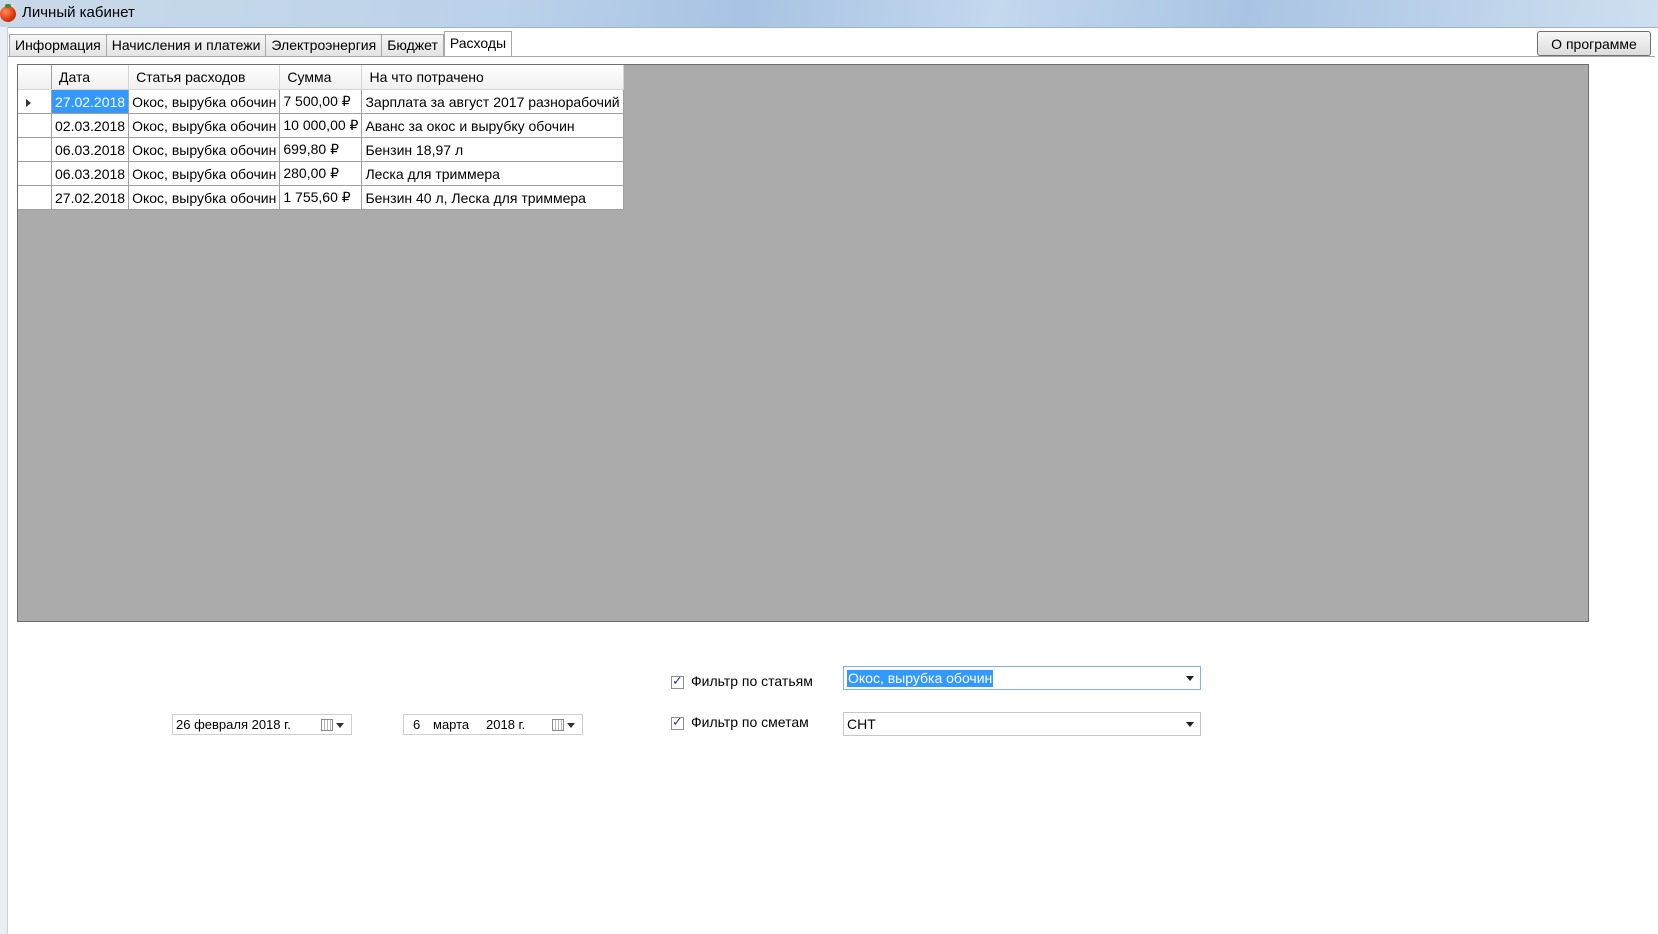  I want to click on date-to-year: 2018 г., so click(505, 724).